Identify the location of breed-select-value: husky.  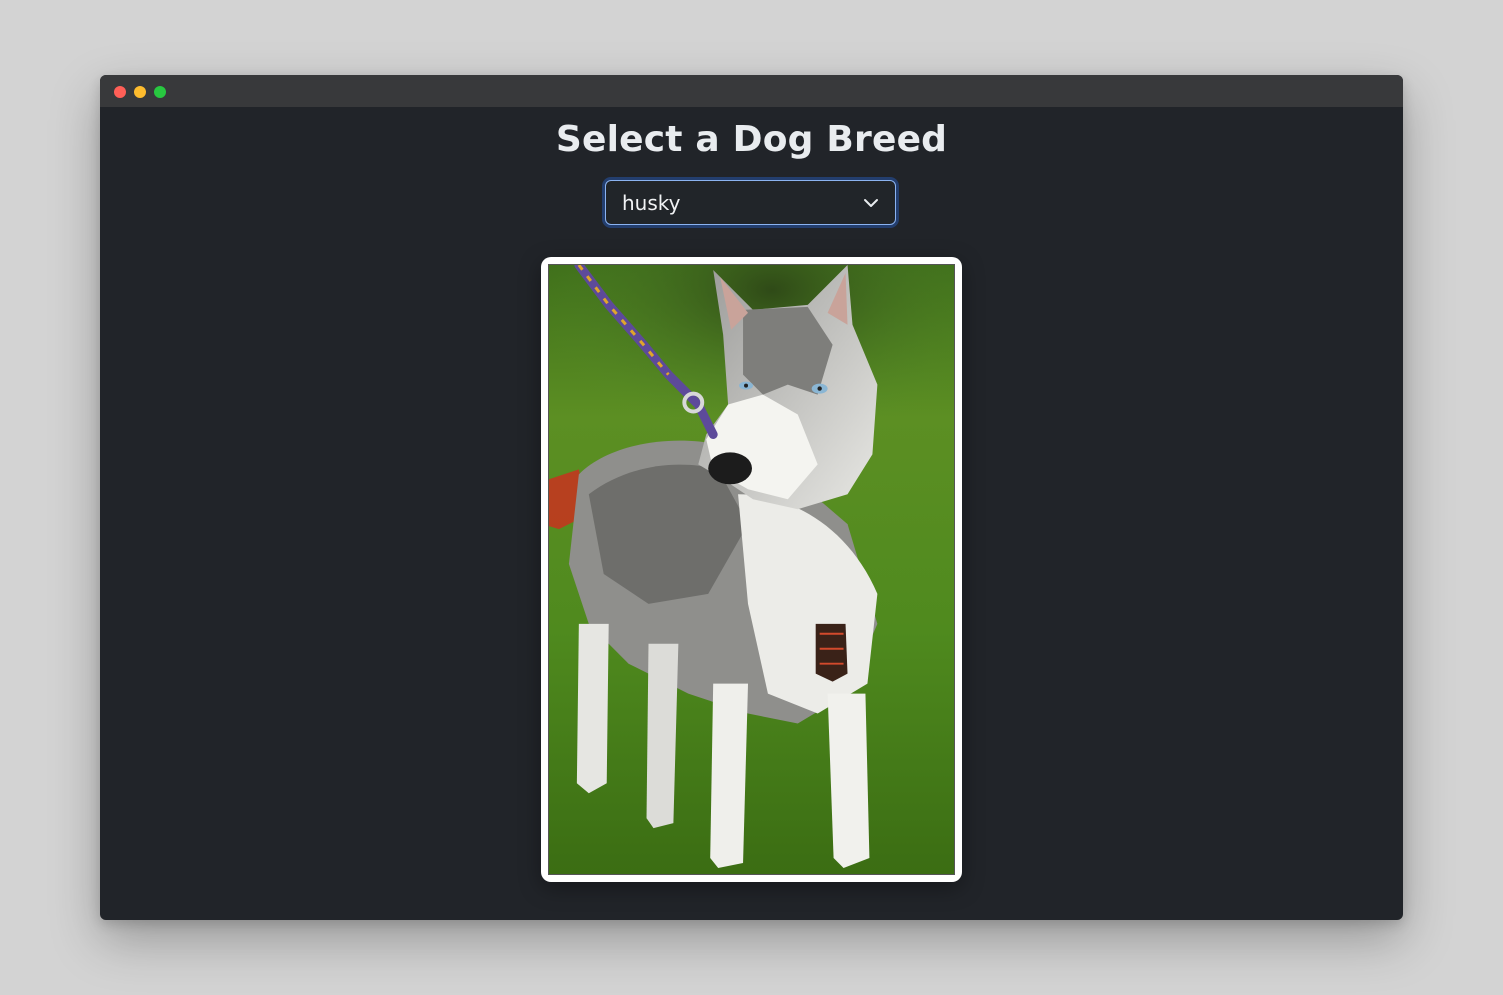
(651, 203).